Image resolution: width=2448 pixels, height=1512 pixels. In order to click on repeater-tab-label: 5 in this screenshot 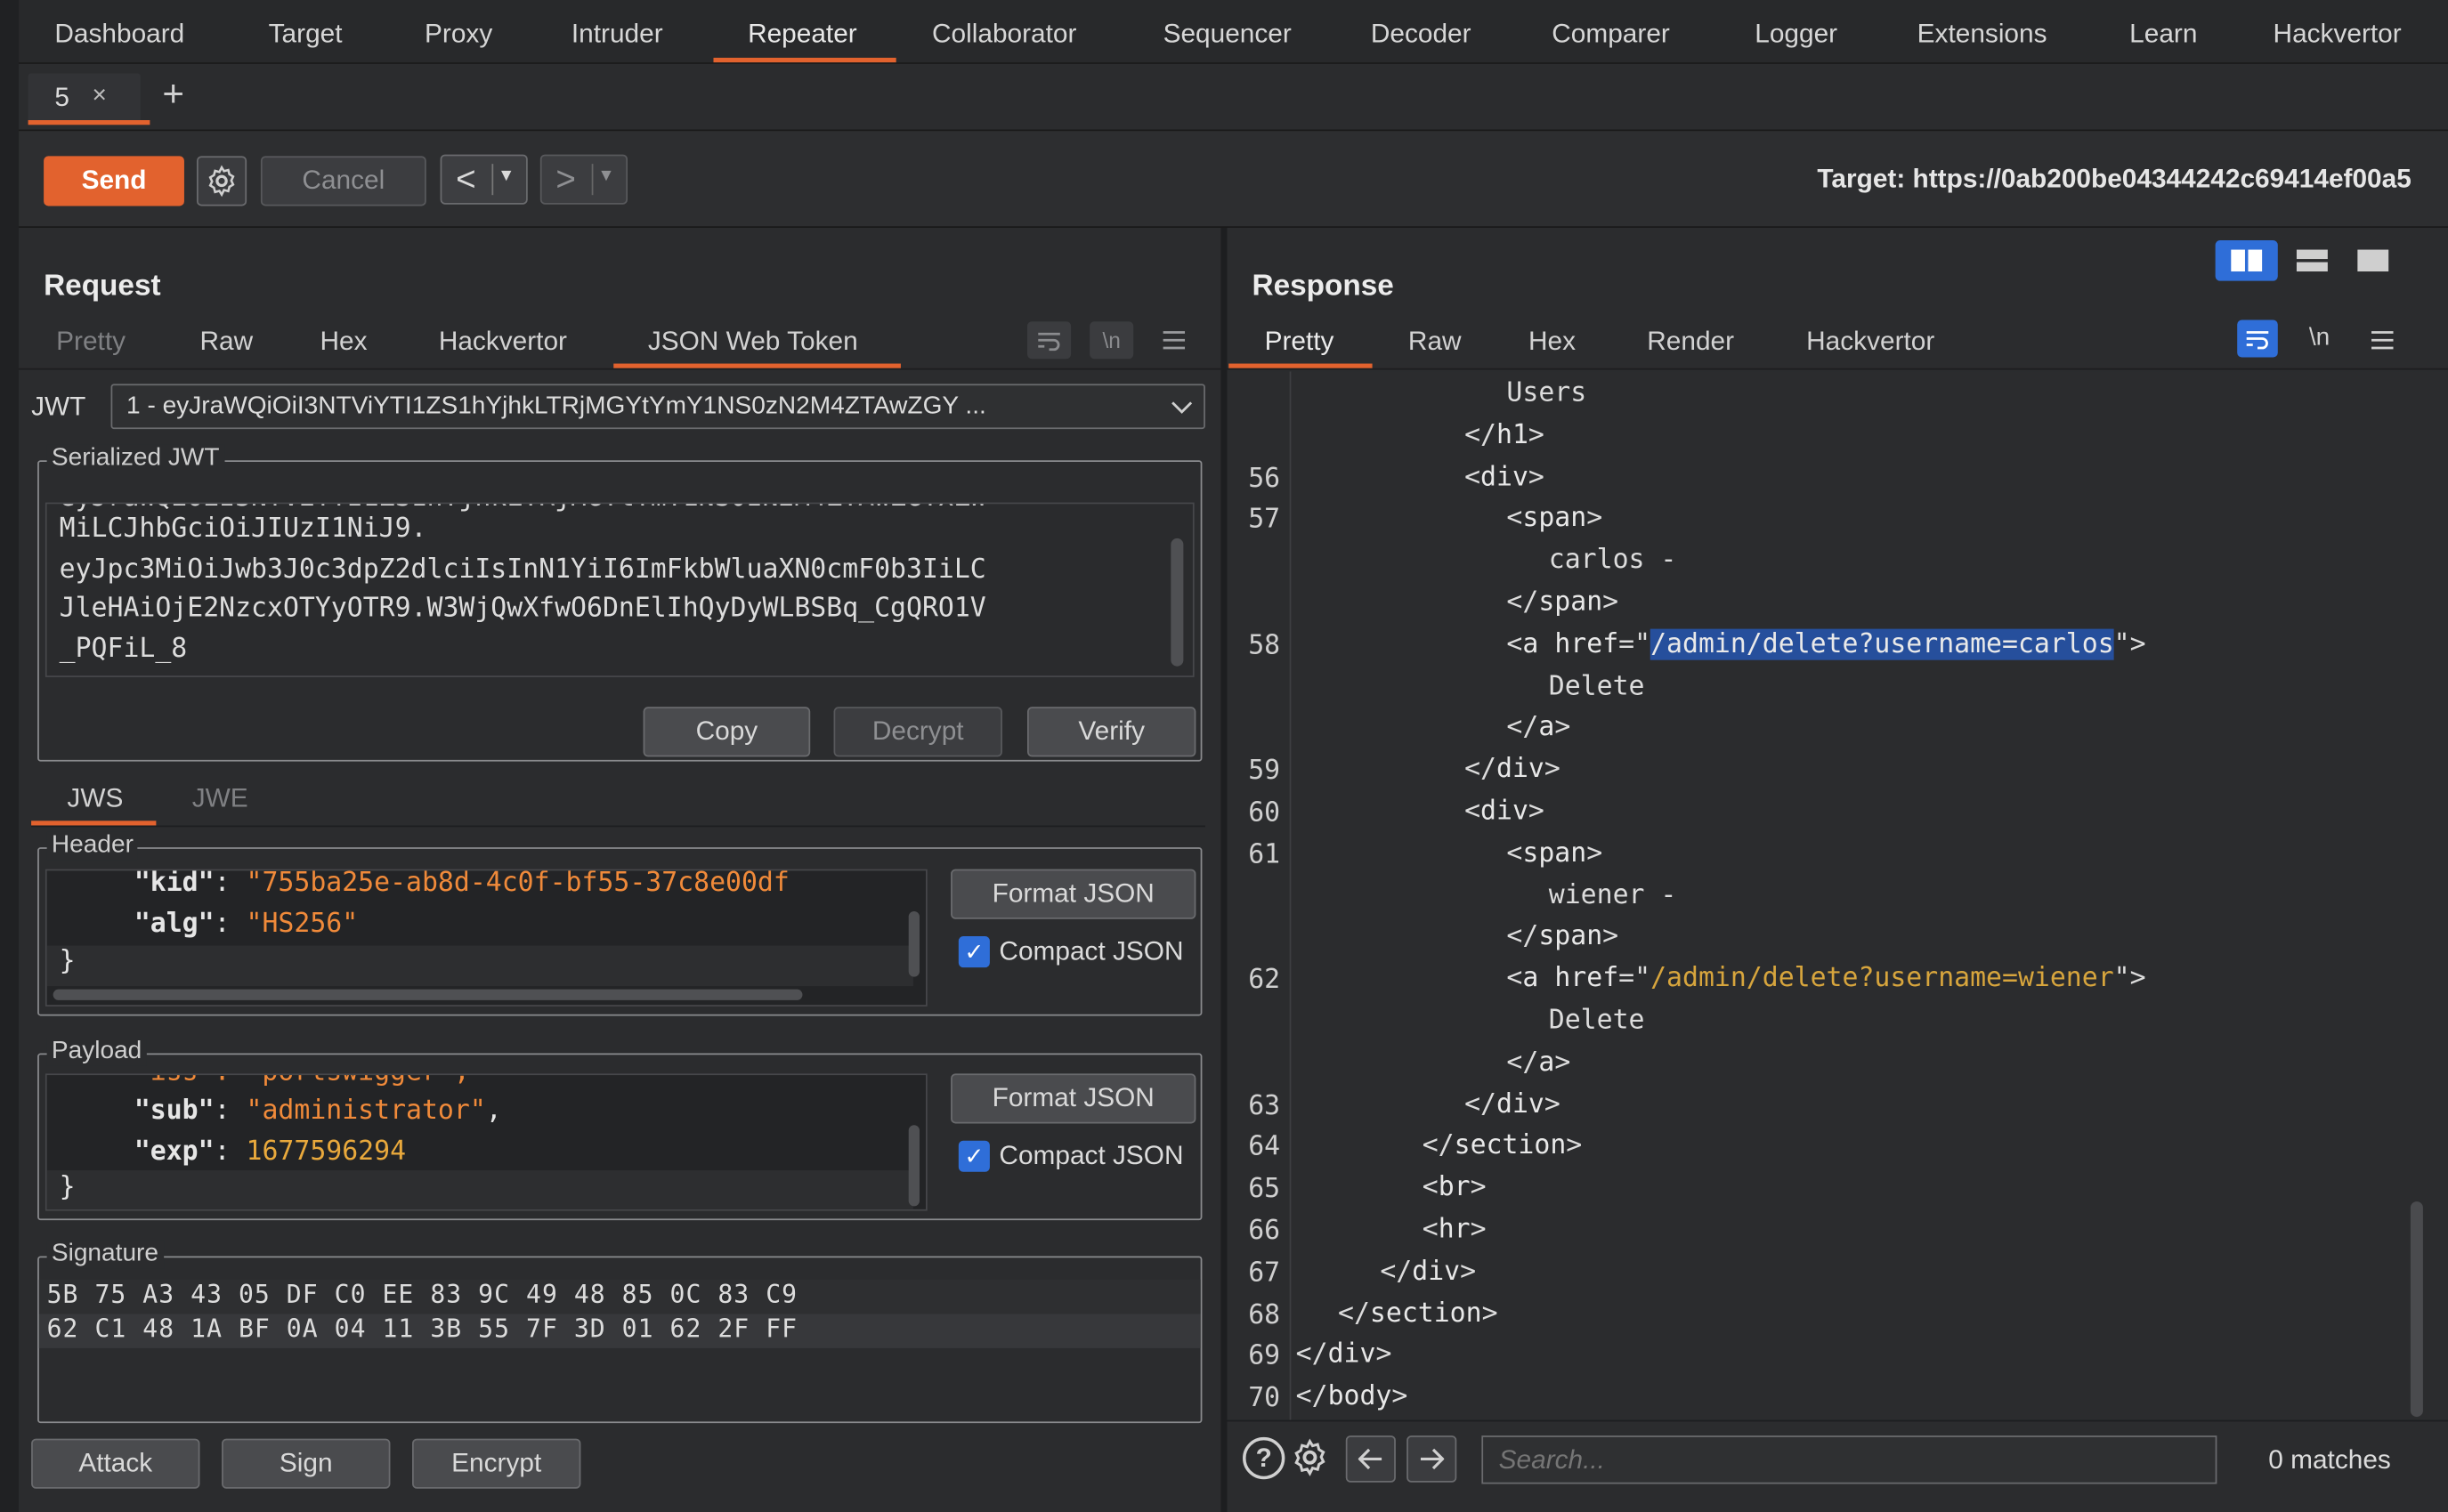, I will do `click(62, 97)`.